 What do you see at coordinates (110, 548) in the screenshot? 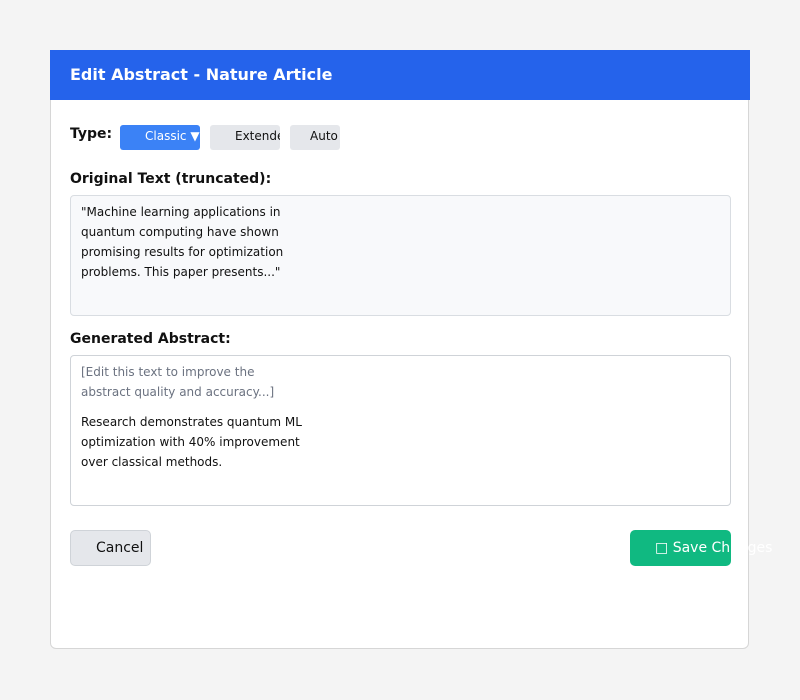
I see `cancel-button: Cancel` at bounding box center [110, 548].